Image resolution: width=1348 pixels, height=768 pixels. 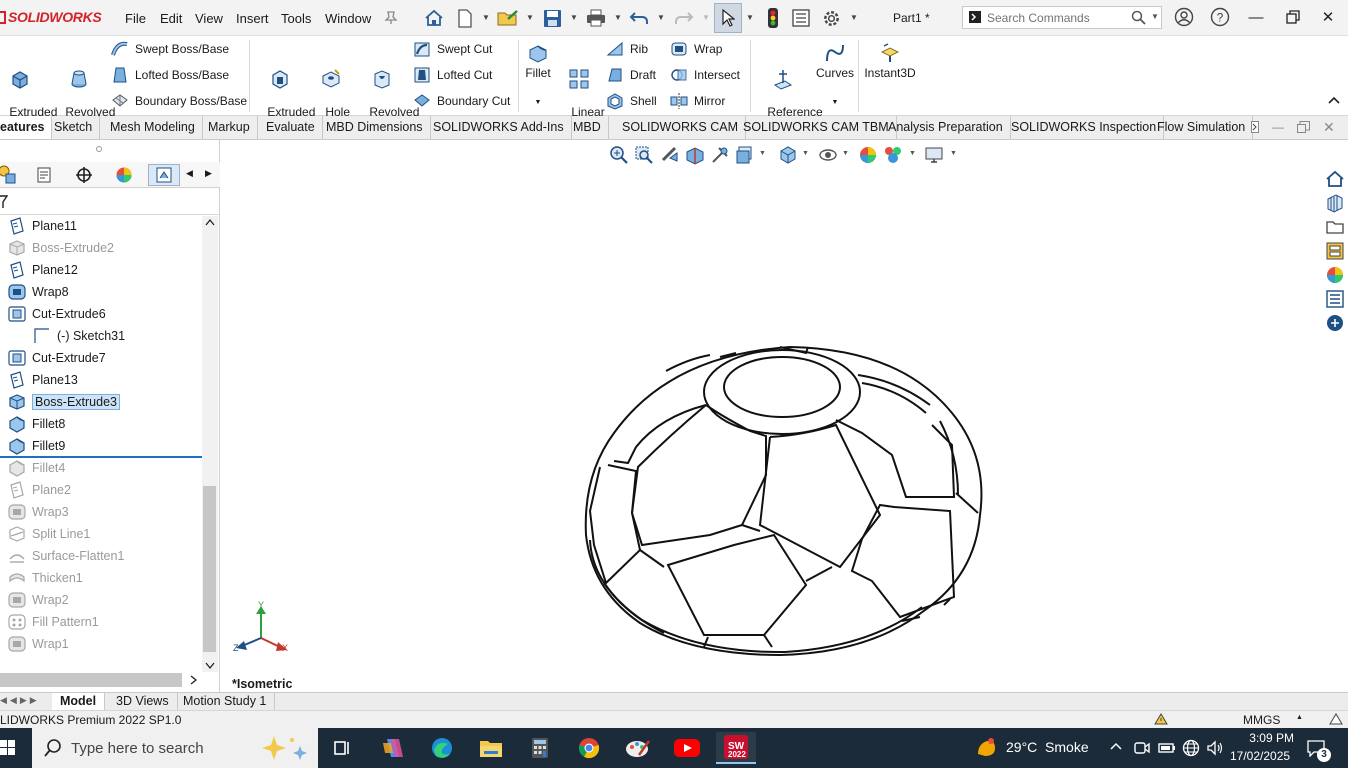 I want to click on filter-icon, so click(x=4, y=203).